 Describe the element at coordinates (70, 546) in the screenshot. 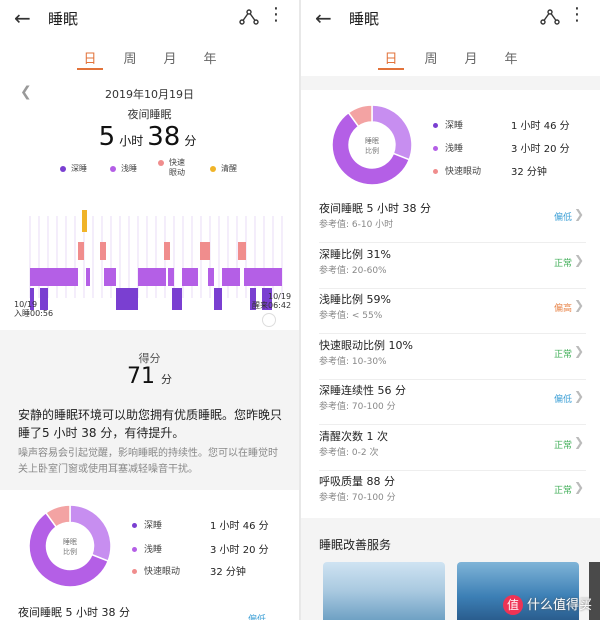

I see `sleep-ratio-donut: 睡眠比例` at that location.